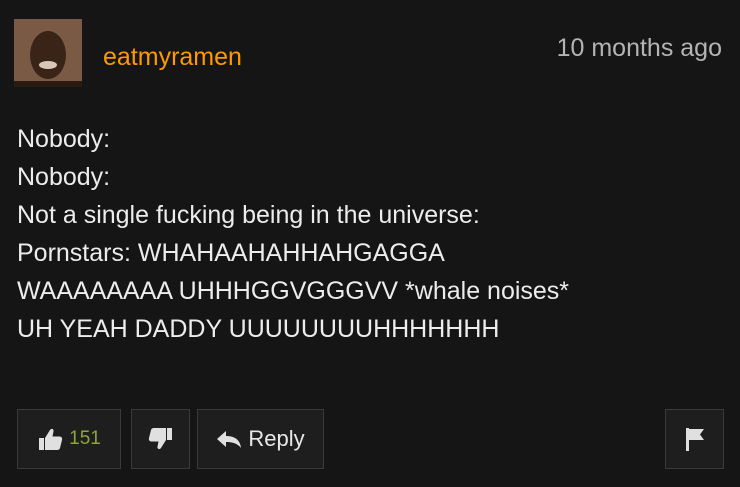 This screenshot has height=487, width=740. What do you see at coordinates (172, 57) in the screenshot?
I see `username-link: eatmyramen` at bounding box center [172, 57].